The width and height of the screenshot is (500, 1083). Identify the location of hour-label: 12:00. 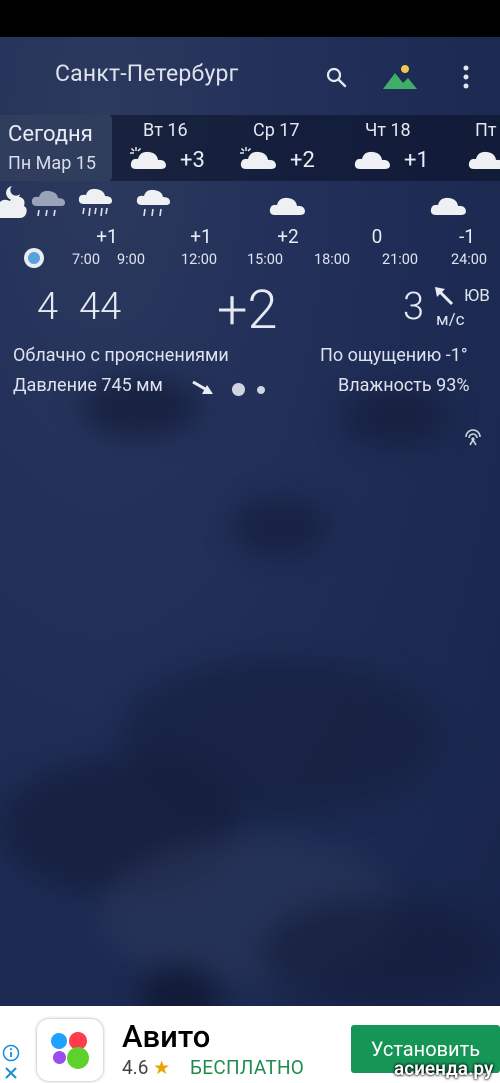
(199, 259).